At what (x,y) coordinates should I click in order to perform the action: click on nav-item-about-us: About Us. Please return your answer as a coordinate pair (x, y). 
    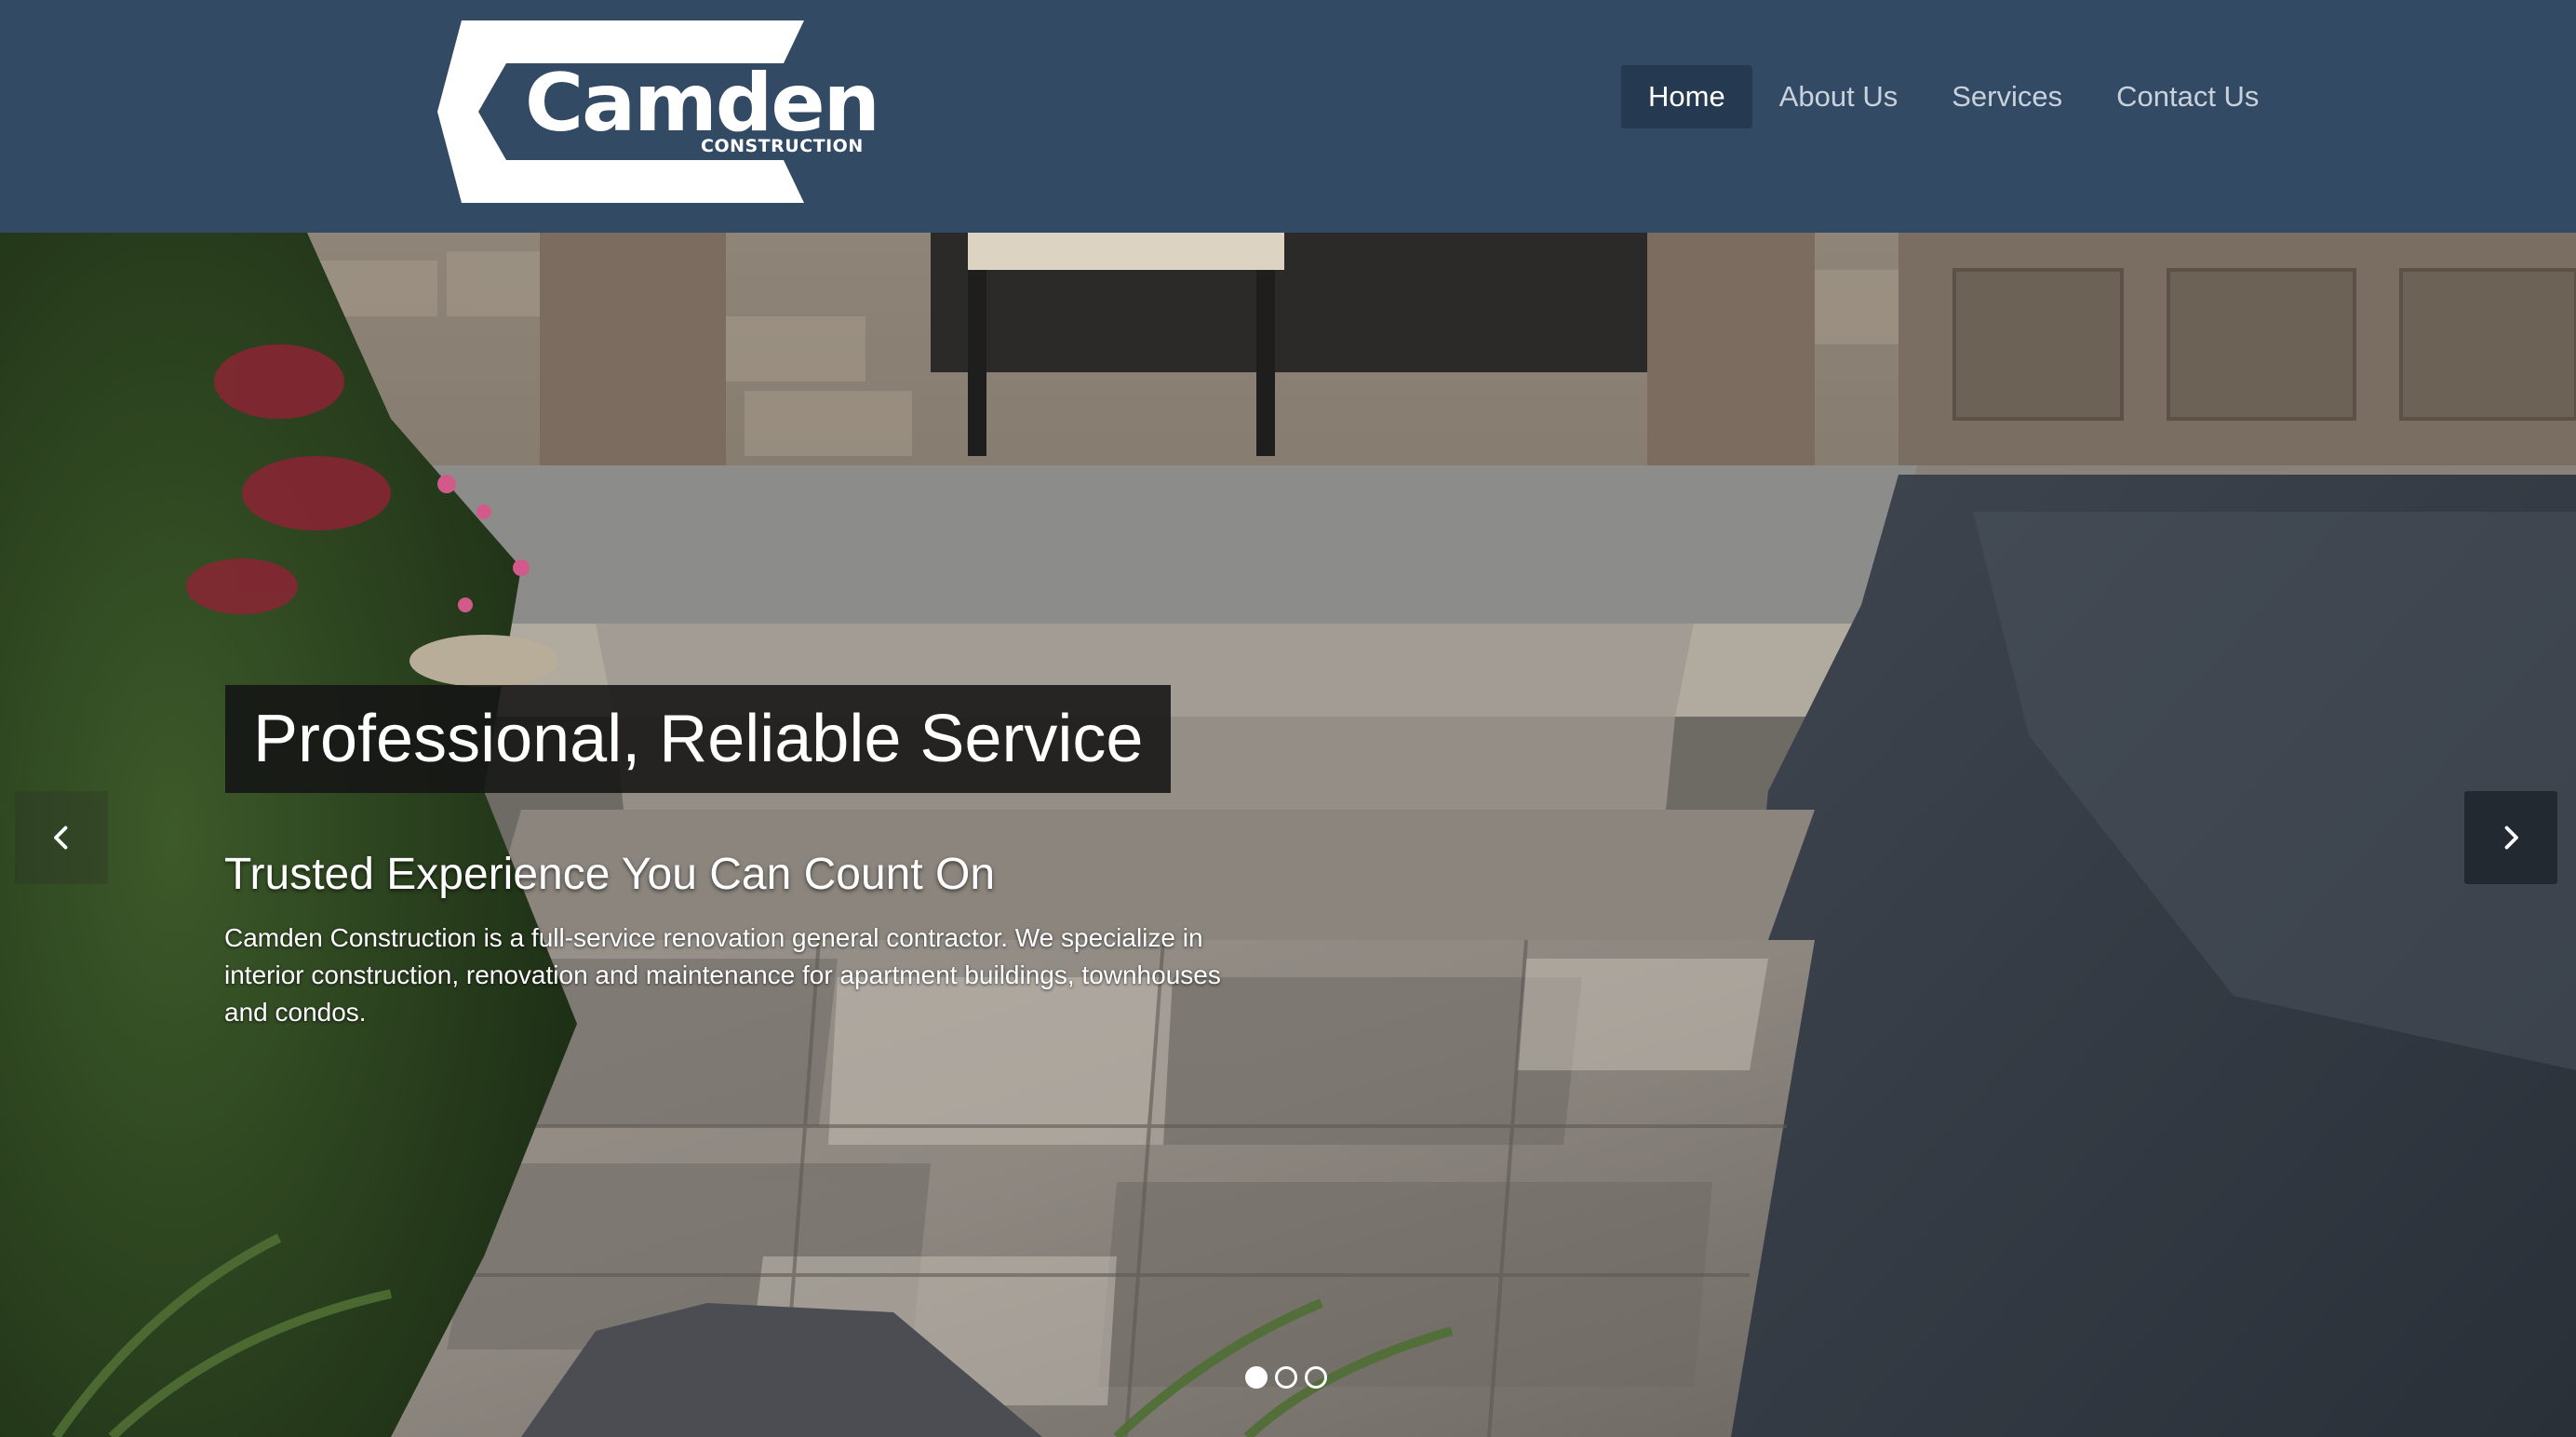
    Looking at the image, I should click on (1838, 96).